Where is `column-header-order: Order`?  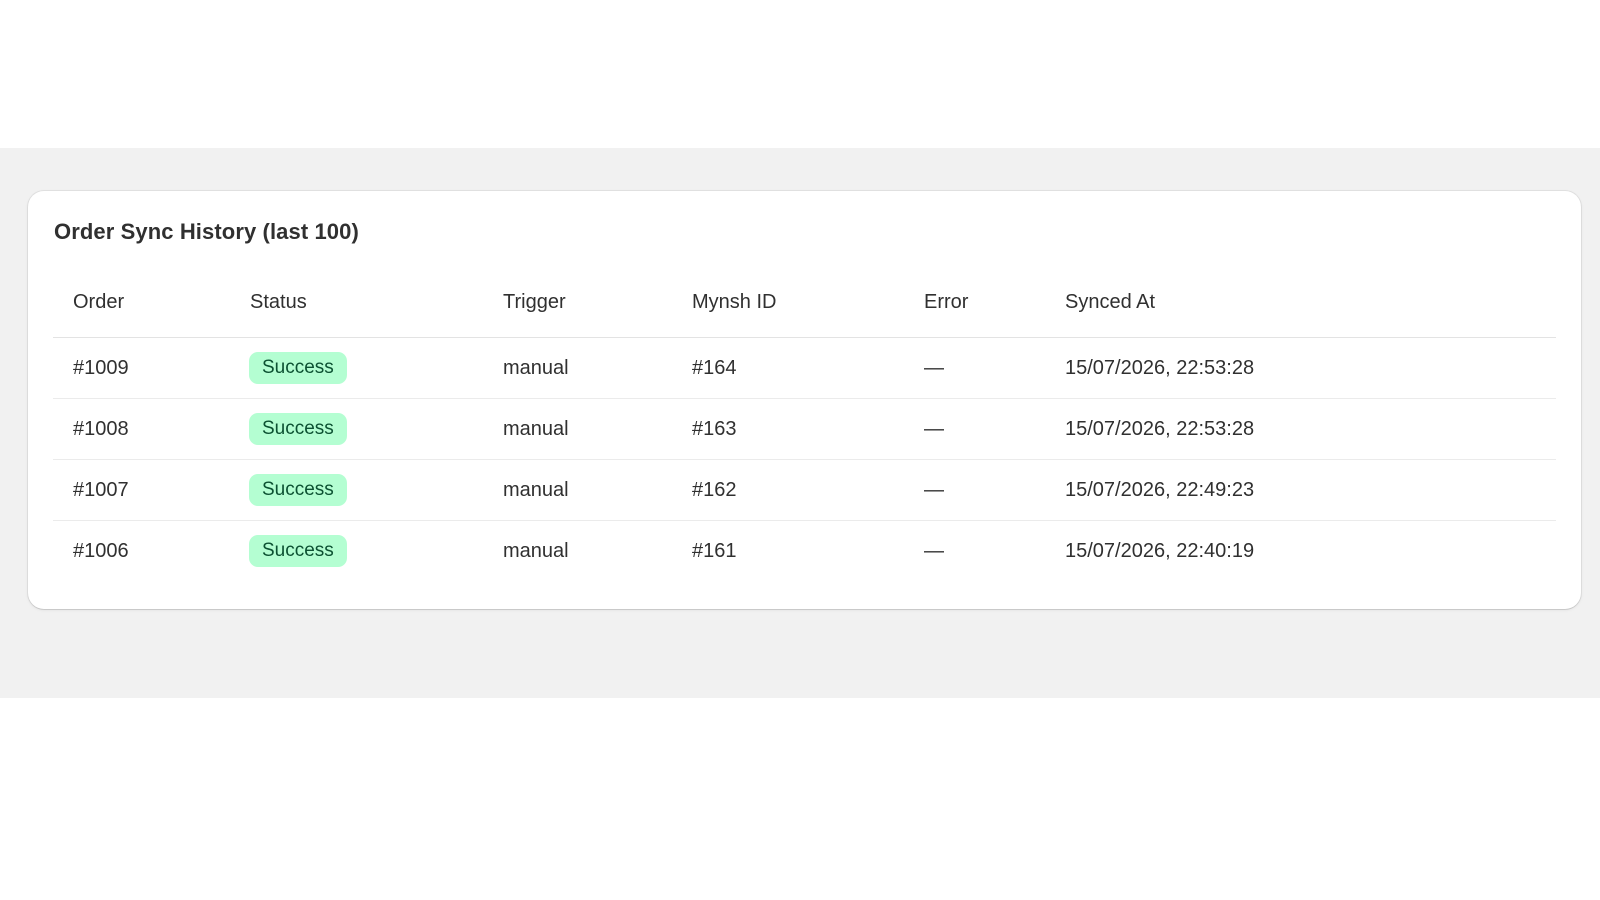
column-header-order: Order is located at coordinates (141, 305).